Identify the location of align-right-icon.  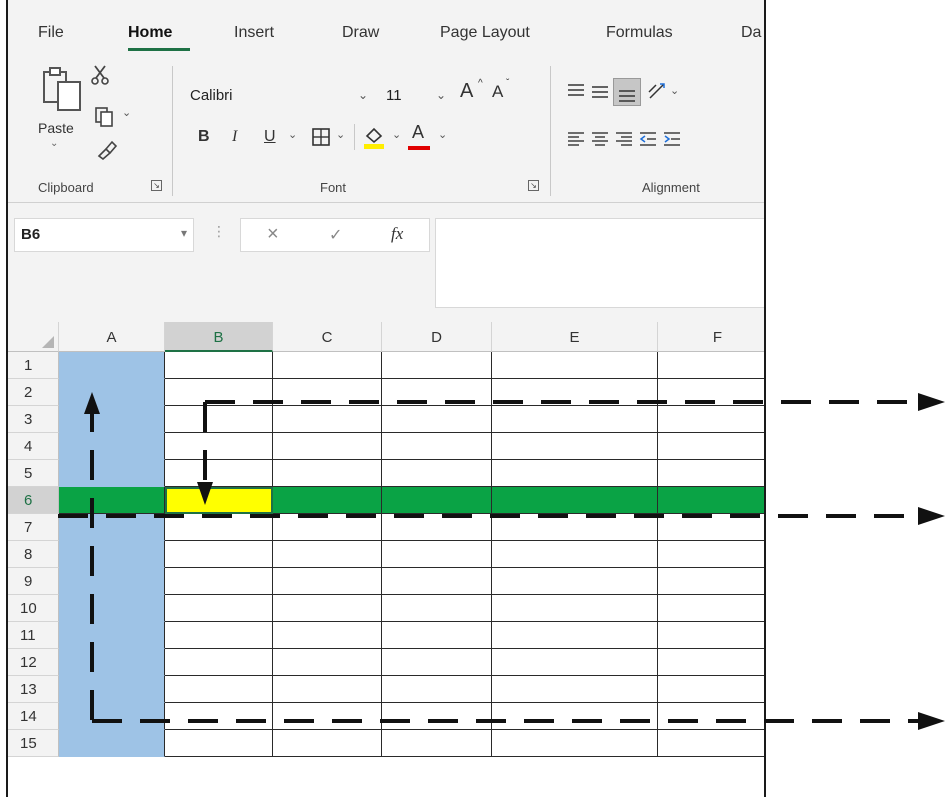
(624, 139).